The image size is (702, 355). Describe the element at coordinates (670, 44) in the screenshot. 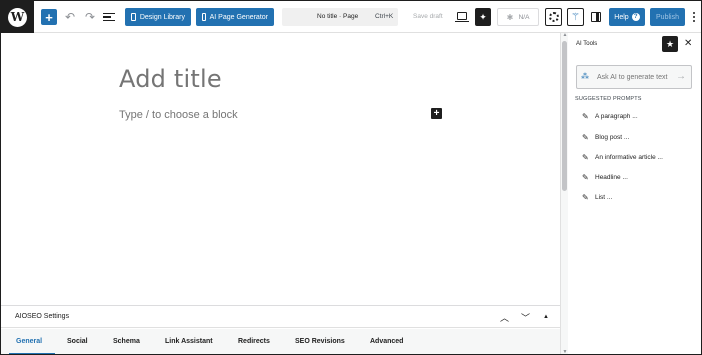

I see `star-icon: ★` at that location.